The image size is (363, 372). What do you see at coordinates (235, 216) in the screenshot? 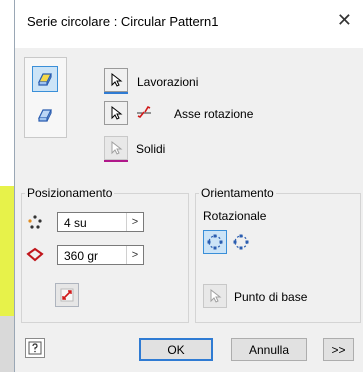
I see `rotational-label: Rotazionale` at bounding box center [235, 216].